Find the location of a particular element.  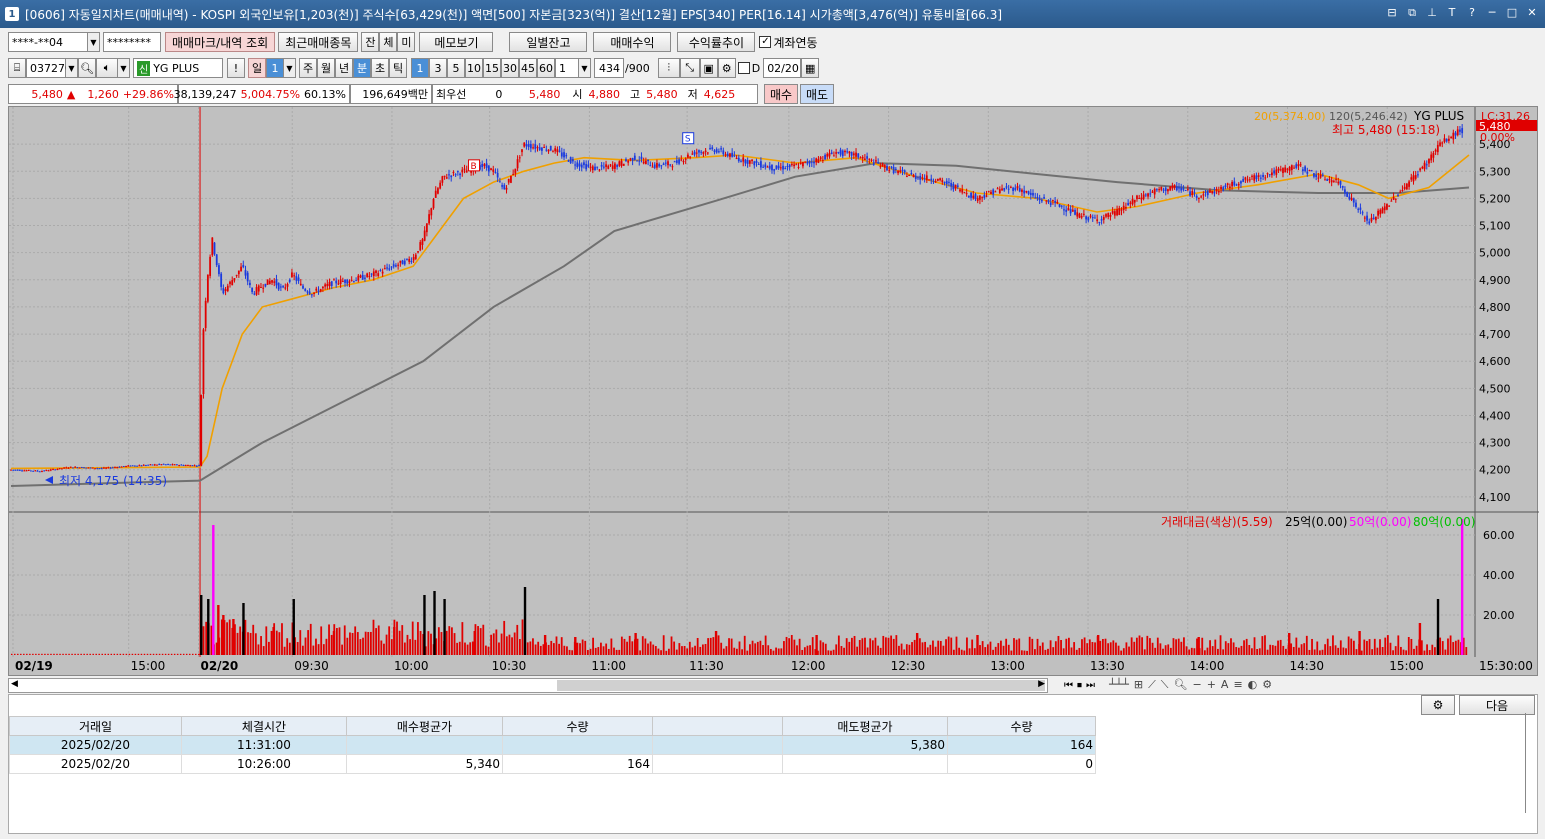

config-icon: ⚙ is located at coordinates (1267, 685).